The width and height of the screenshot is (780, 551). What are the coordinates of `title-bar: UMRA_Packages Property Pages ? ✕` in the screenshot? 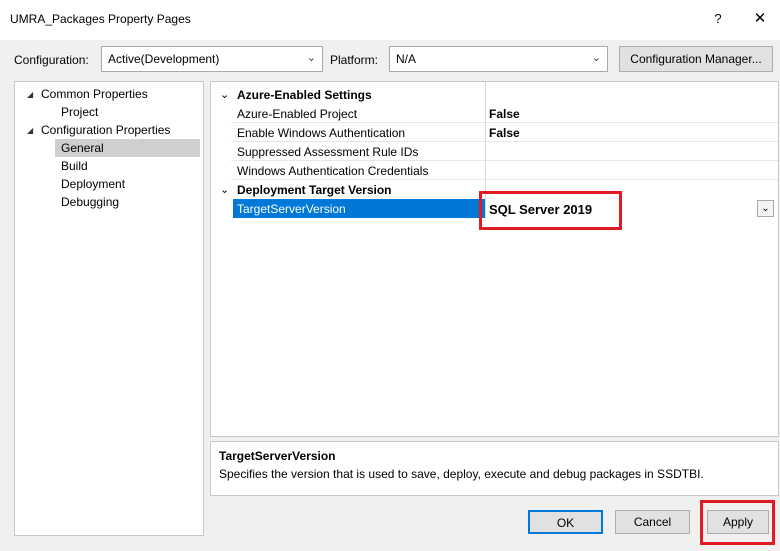 It's located at (390, 20).